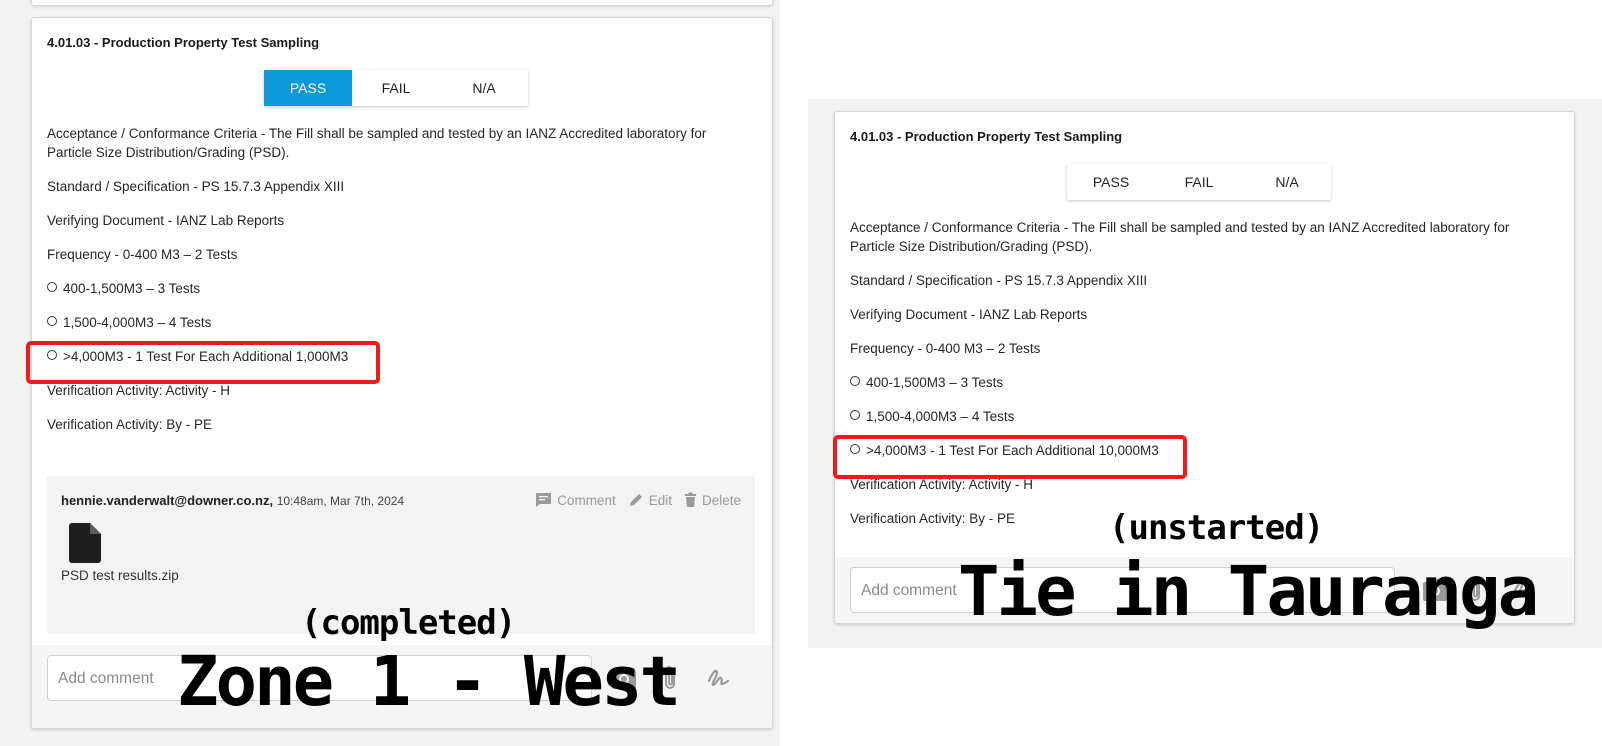 This screenshot has width=1602, height=746. What do you see at coordinates (1248, 592) in the screenshot?
I see `overlay-location-name: Tie in Tauranga` at bounding box center [1248, 592].